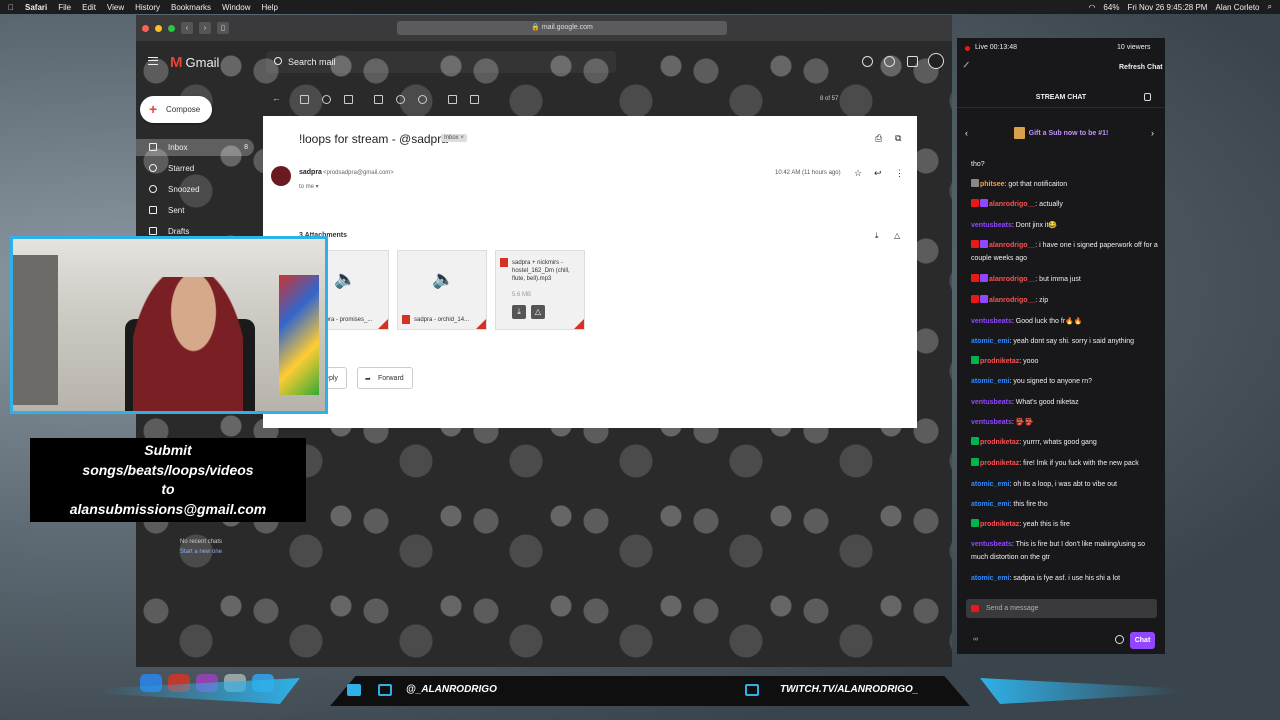 The height and width of the screenshot is (720, 1280). I want to click on refresh-chat-button: Refresh Chat, so click(1141, 67).